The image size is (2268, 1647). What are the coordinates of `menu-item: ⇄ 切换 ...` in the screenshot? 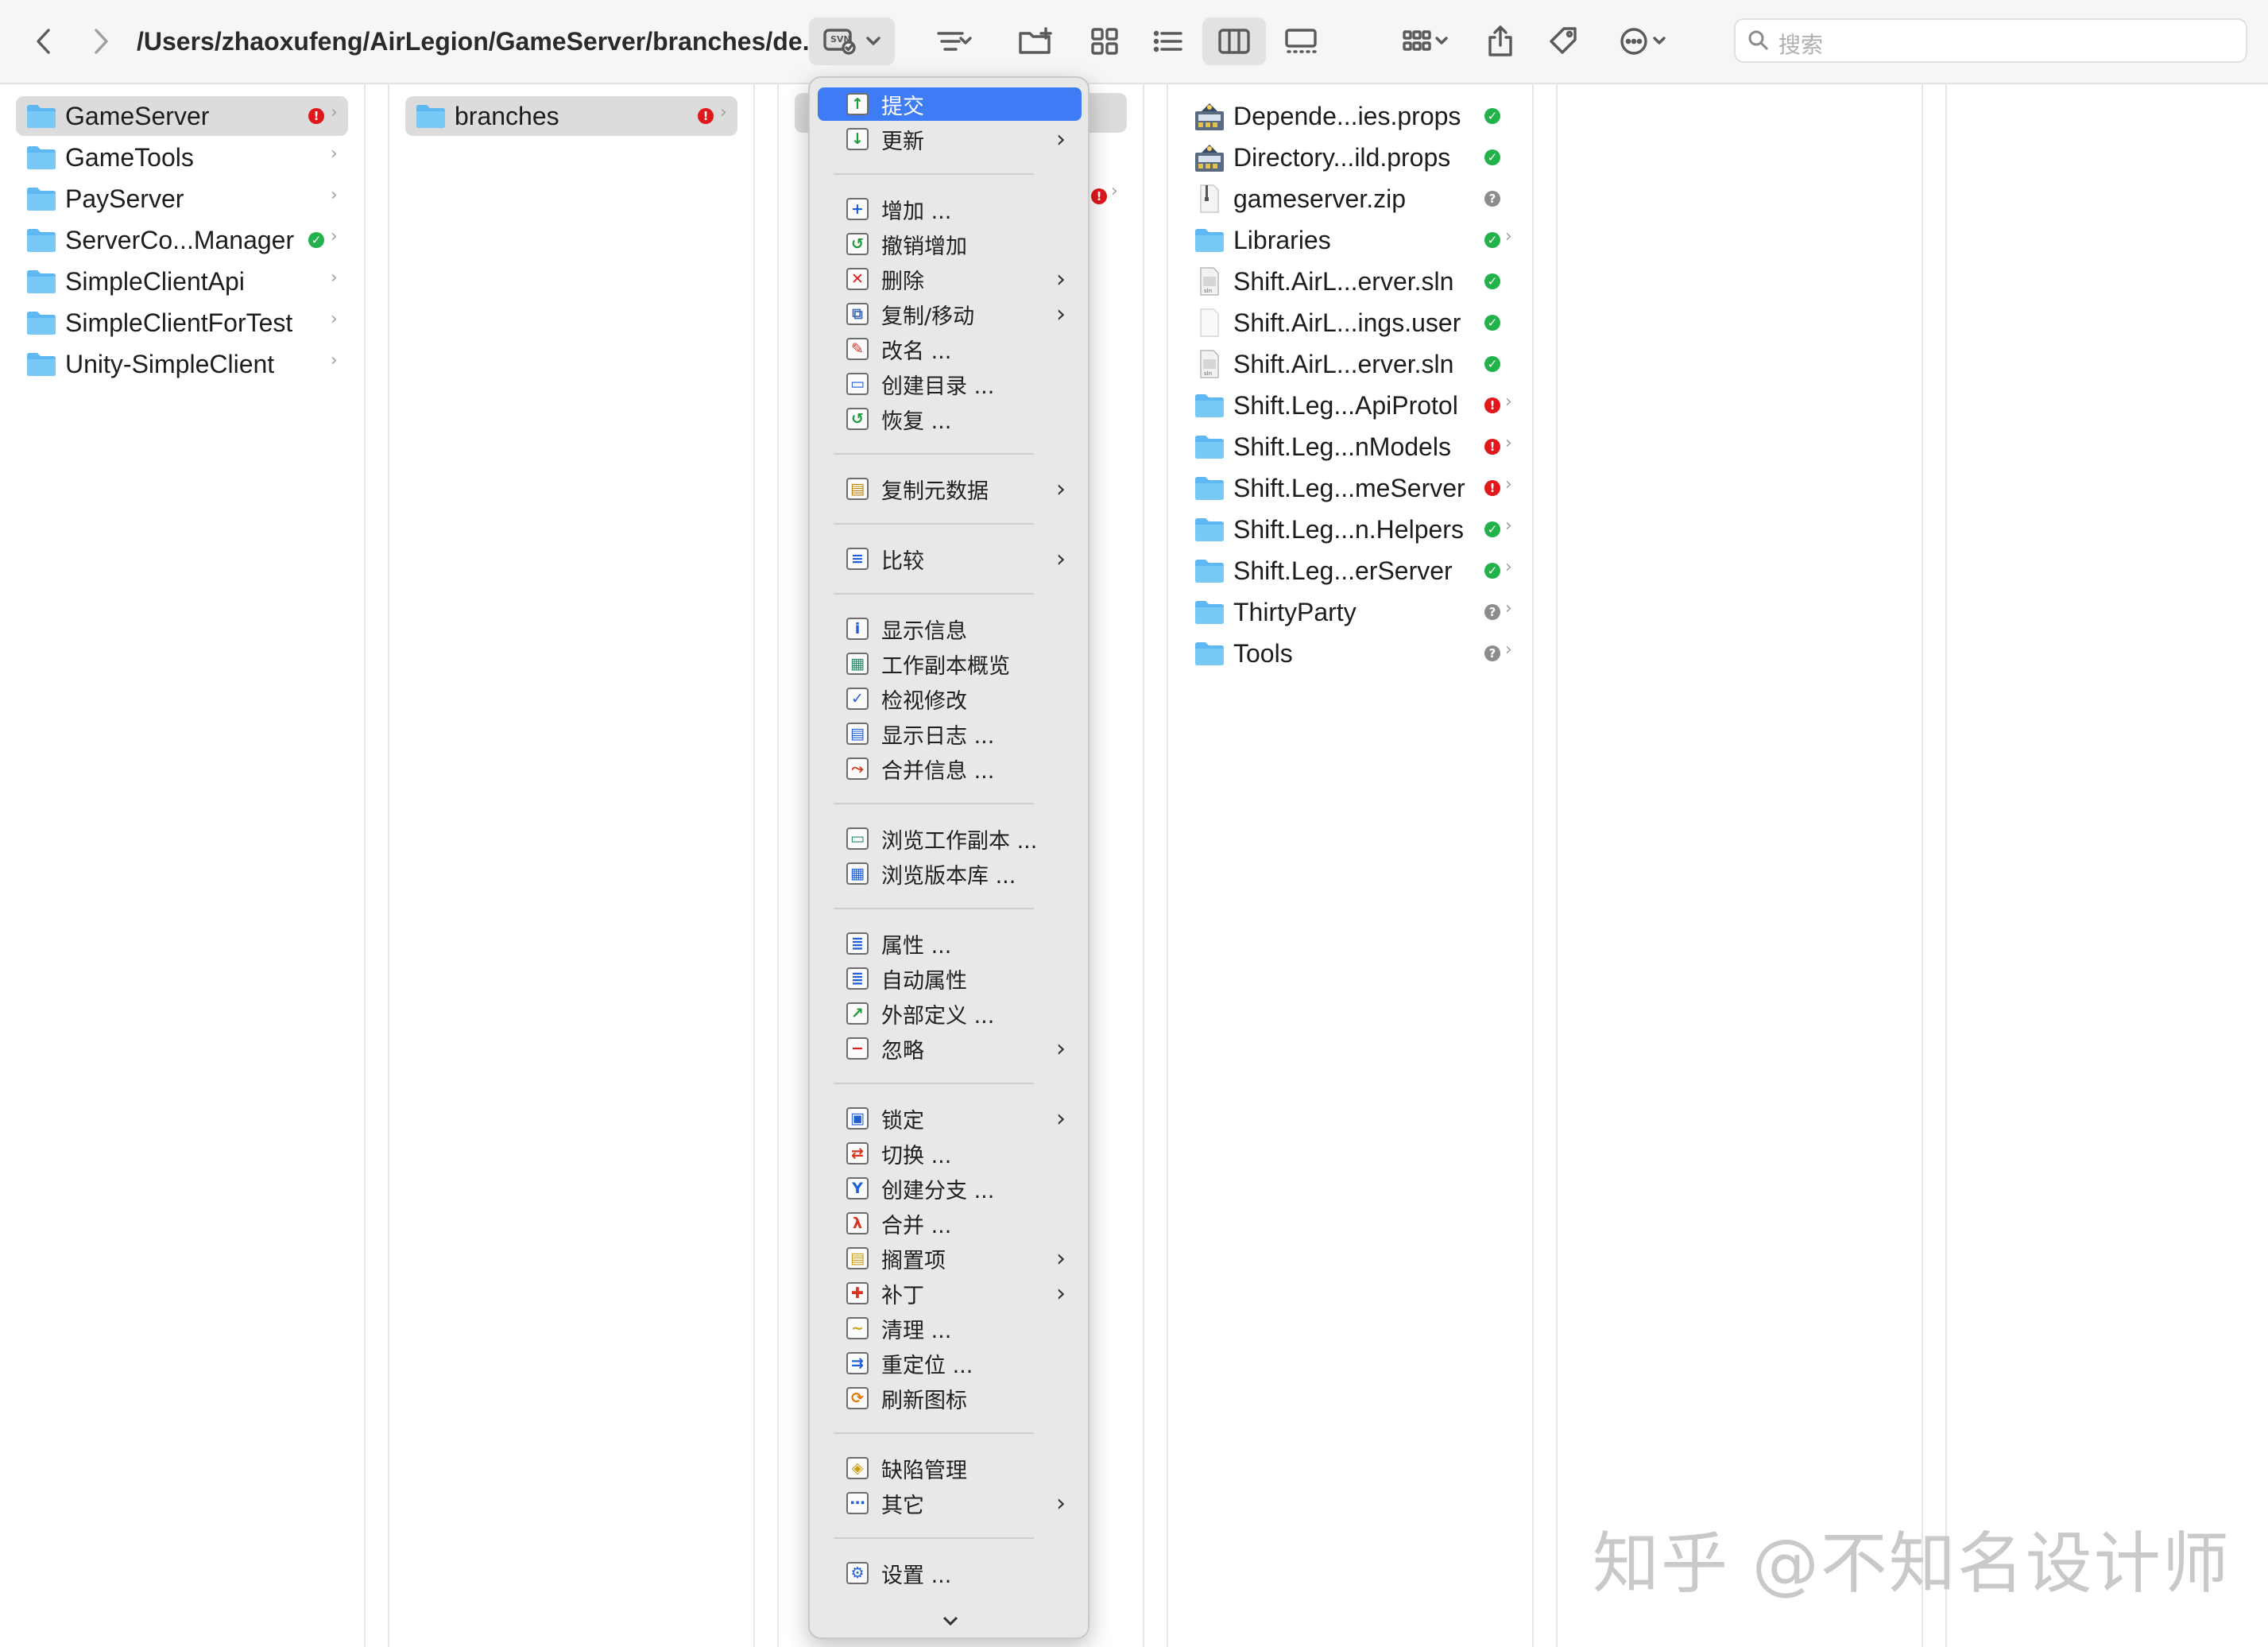 It's located at (950, 1153).